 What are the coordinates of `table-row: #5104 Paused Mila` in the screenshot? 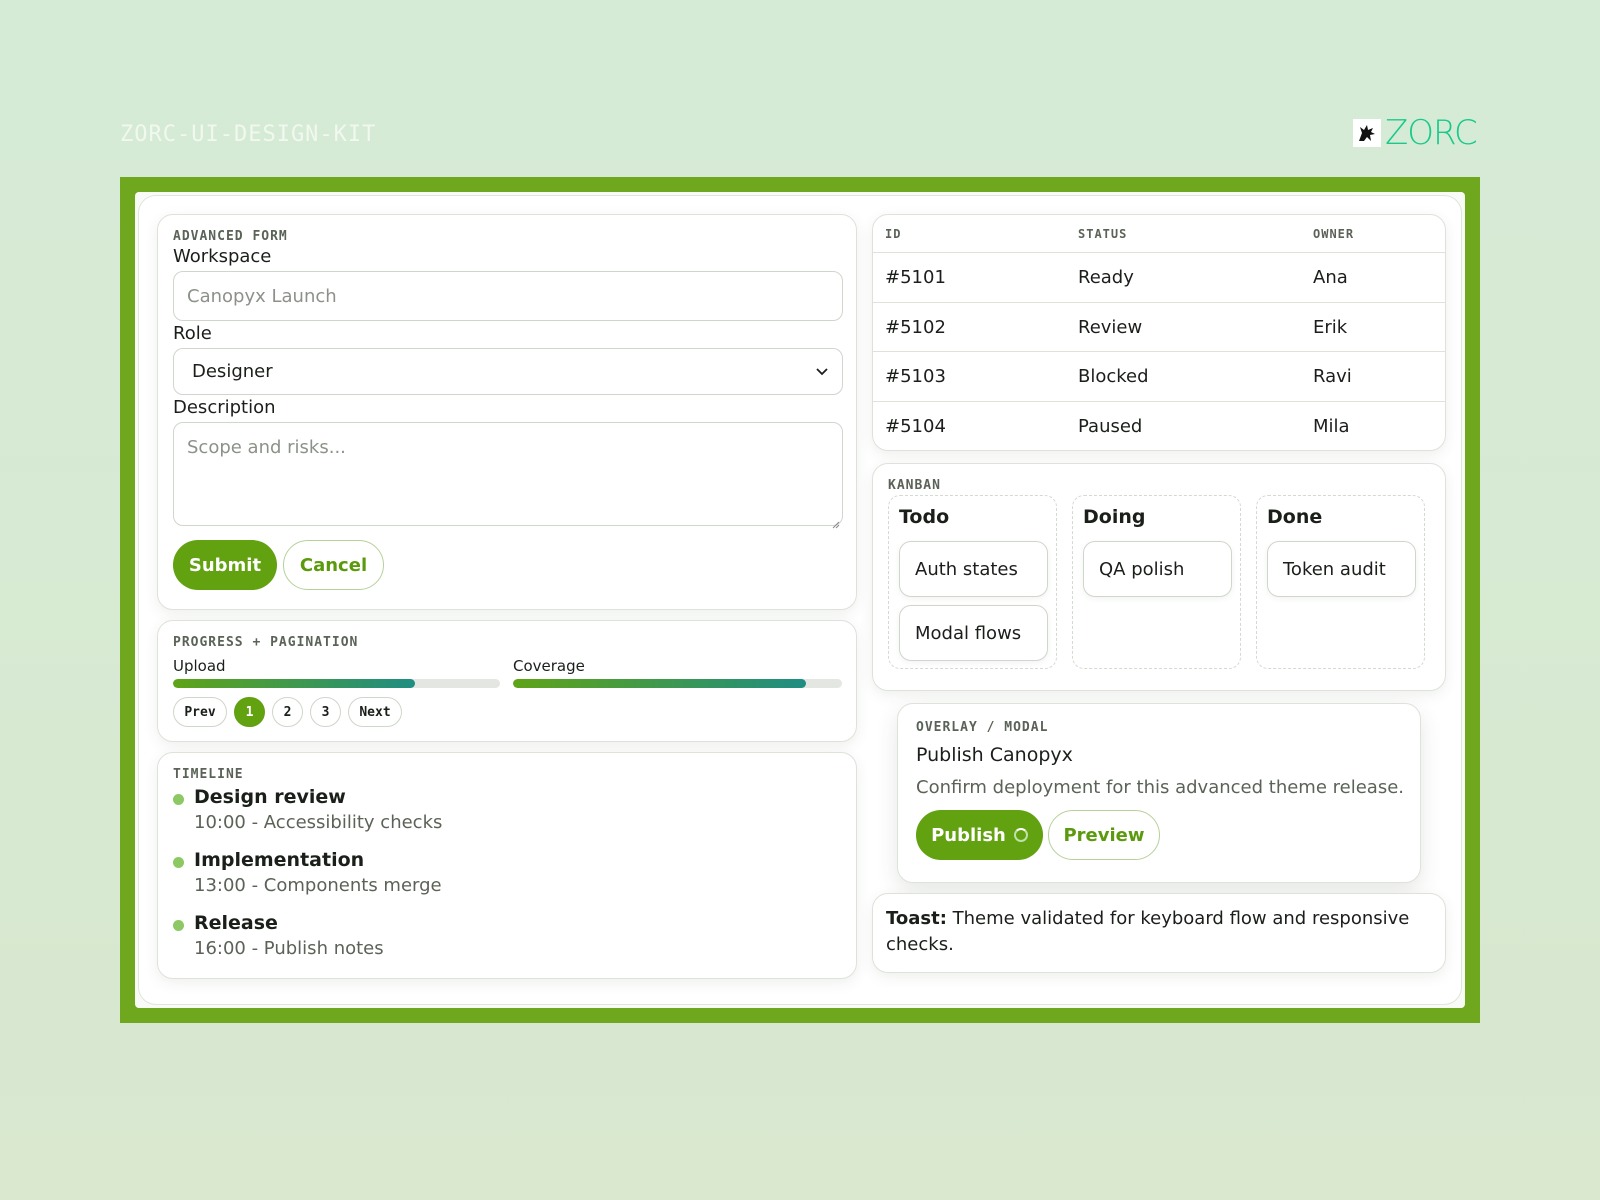 It's located at (1159, 425).